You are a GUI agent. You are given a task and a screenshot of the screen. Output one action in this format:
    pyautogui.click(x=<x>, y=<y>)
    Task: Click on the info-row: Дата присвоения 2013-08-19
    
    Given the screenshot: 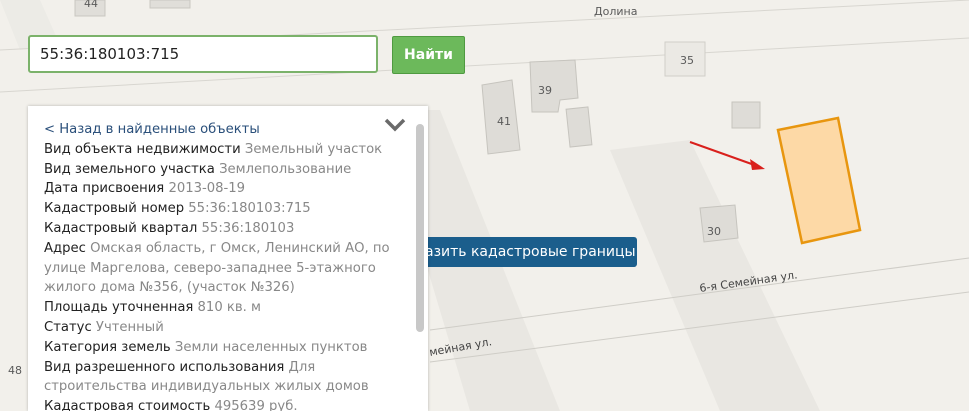 What is the action you would take?
    pyautogui.click(x=229, y=189)
    